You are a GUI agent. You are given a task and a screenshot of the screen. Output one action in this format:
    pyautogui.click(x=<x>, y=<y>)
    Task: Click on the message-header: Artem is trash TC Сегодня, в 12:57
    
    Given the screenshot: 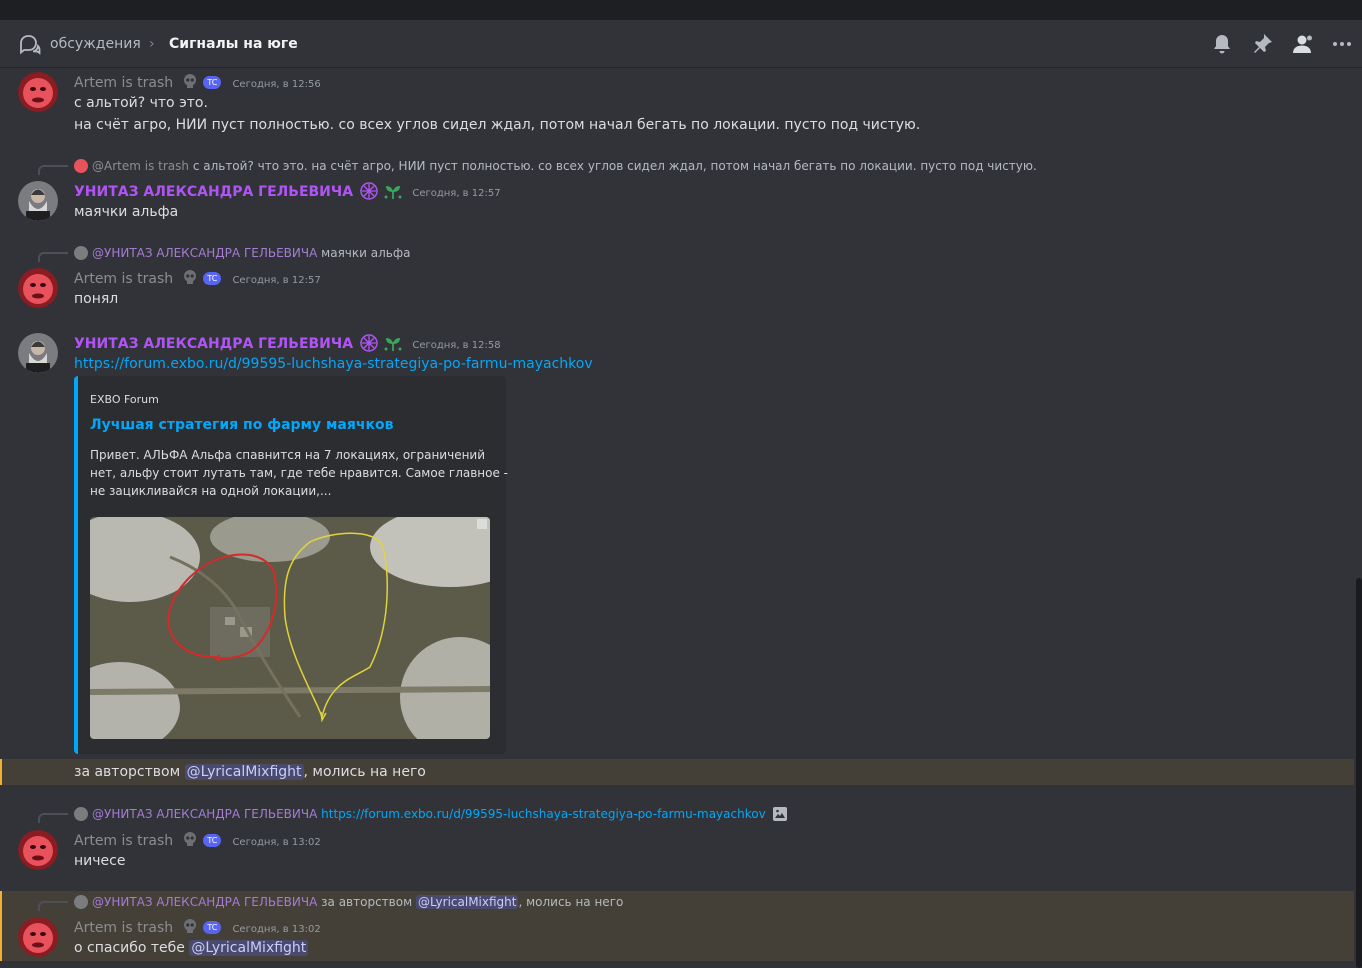 What is the action you would take?
    pyautogui.click(x=197, y=278)
    